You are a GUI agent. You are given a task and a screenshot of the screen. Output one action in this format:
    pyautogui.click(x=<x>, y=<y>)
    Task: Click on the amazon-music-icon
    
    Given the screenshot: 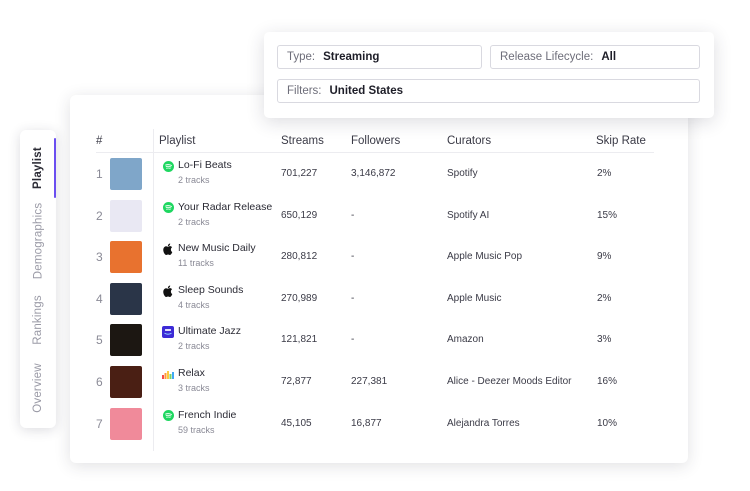 What is the action you would take?
    pyautogui.click(x=168, y=332)
    